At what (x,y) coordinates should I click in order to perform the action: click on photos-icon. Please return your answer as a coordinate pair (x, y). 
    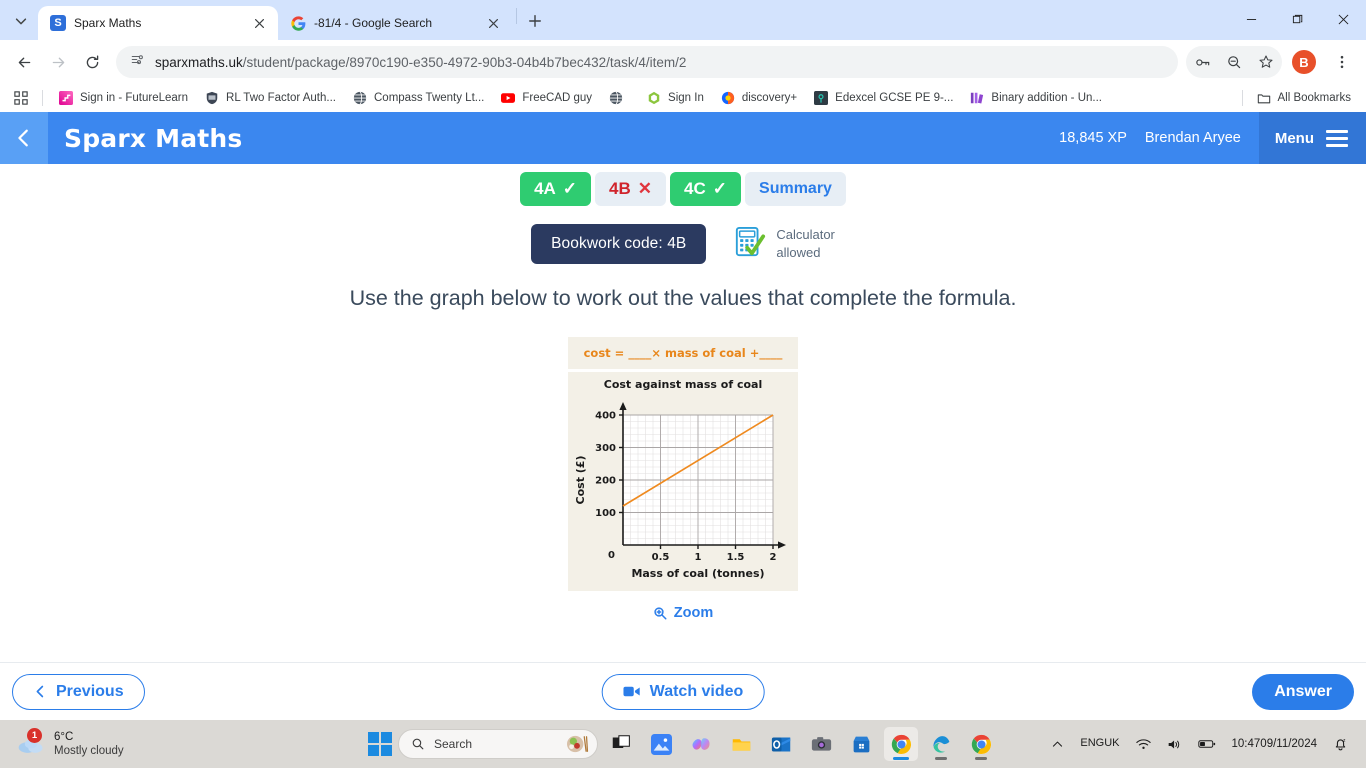
    Looking at the image, I should click on (661, 744).